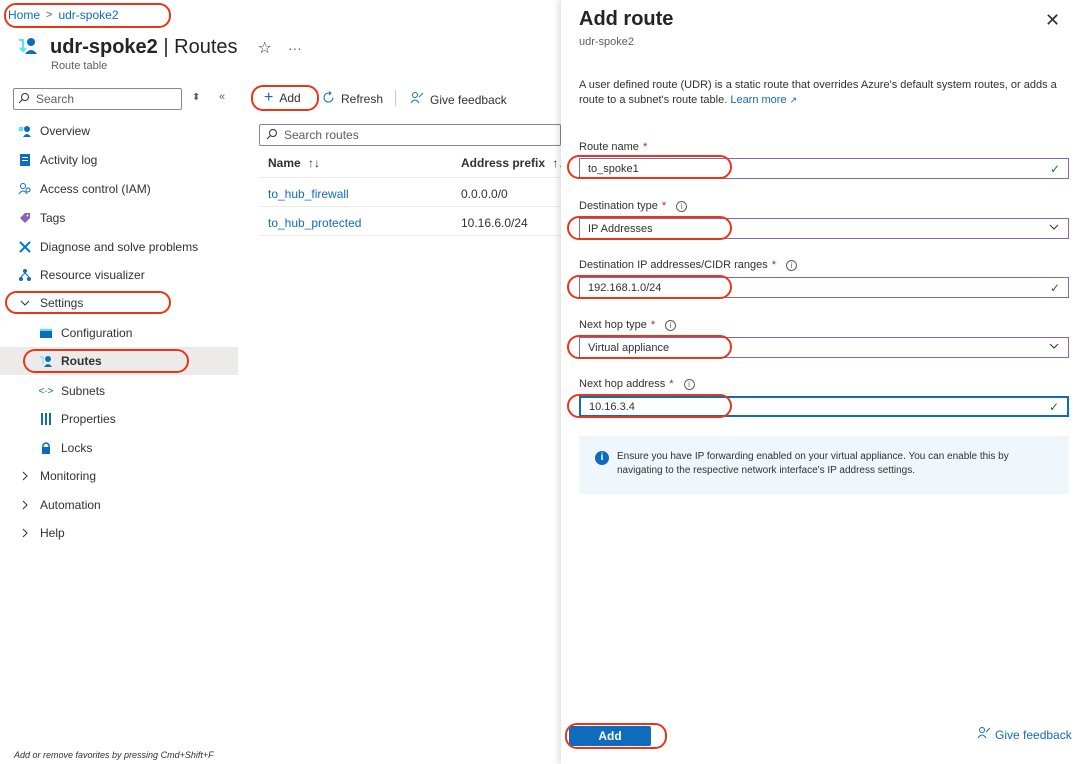 This screenshot has height=764, width=1085. Describe the element at coordinates (352, 99) in the screenshot. I see `refresh-button: Refresh` at that location.